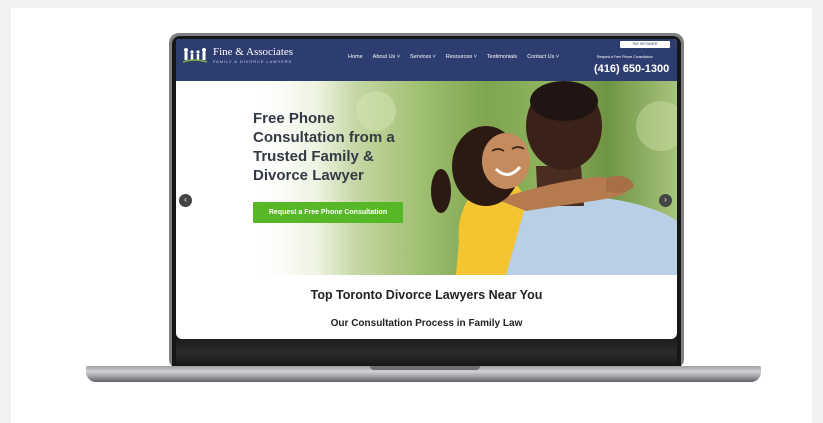 The image size is (823, 423). What do you see at coordinates (253, 61) in the screenshot?
I see `logo-subtitle: FAMILY & DIVORCE LAWYERS` at bounding box center [253, 61].